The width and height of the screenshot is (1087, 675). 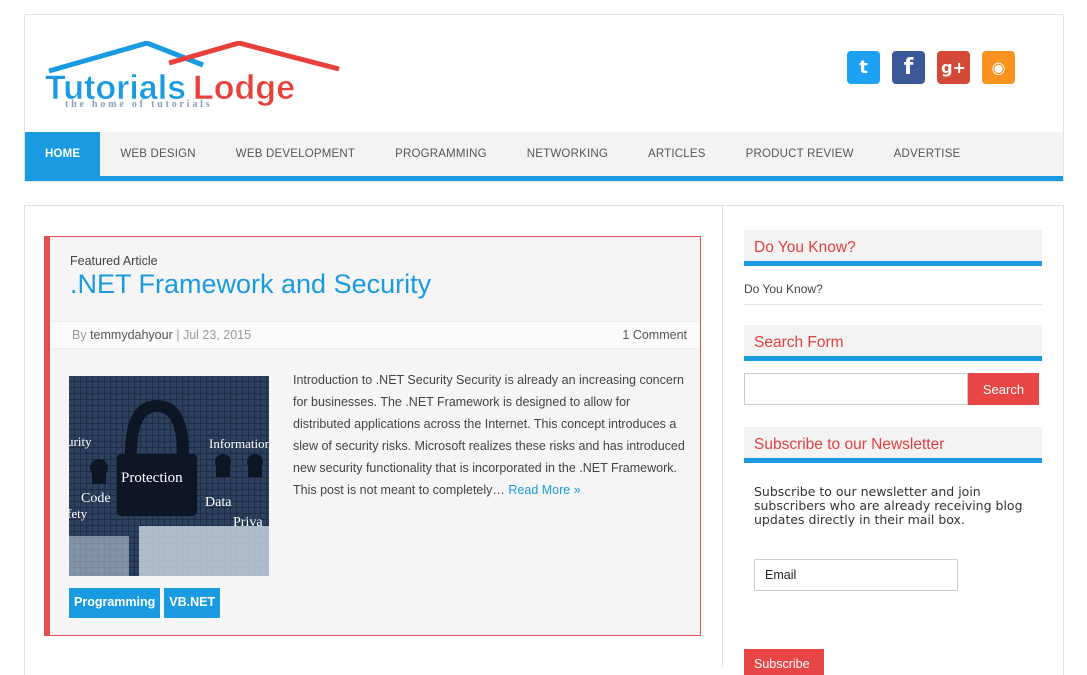 I want to click on twitter-icon: t, so click(x=863, y=67).